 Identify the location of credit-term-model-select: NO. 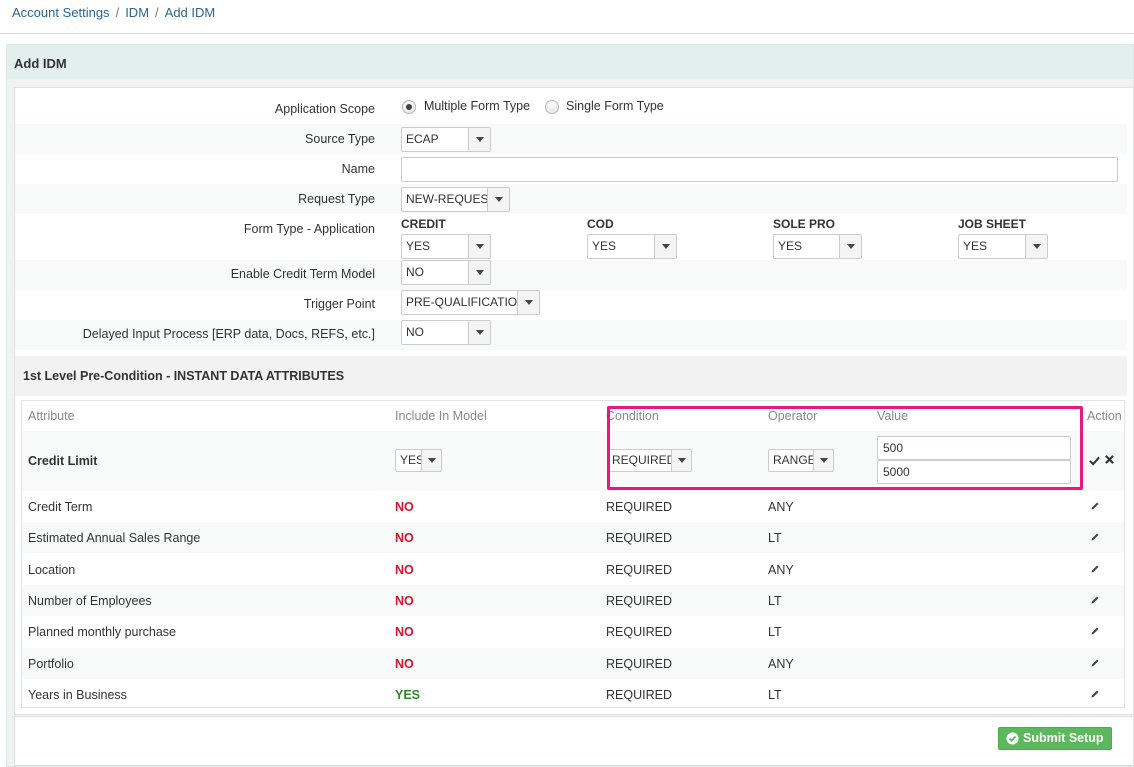
(446, 272).